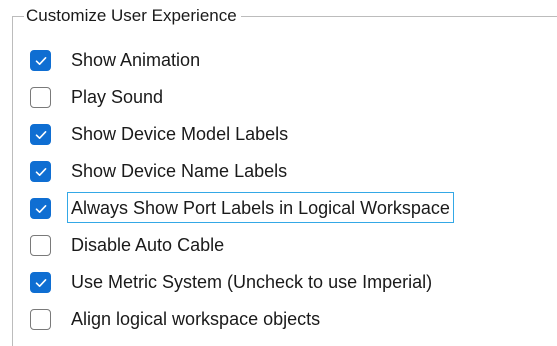 The width and height of the screenshot is (557, 346). Describe the element at coordinates (136, 60) in the screenshot. I see `option-label: Show Animation` at that location.